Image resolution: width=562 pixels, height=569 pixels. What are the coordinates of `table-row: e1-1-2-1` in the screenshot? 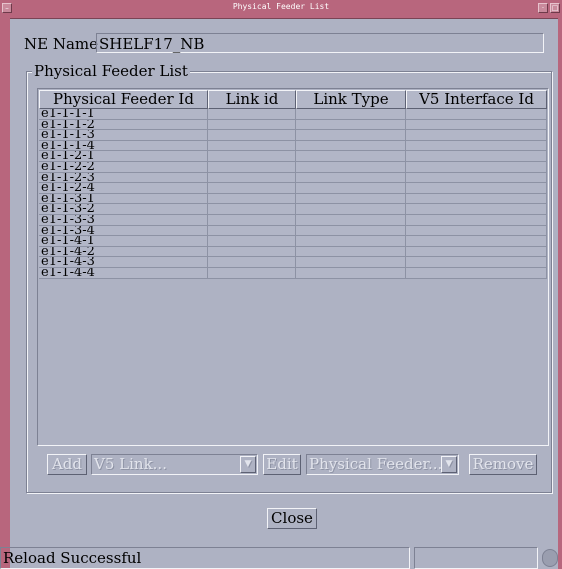 It's located at (293, 156).